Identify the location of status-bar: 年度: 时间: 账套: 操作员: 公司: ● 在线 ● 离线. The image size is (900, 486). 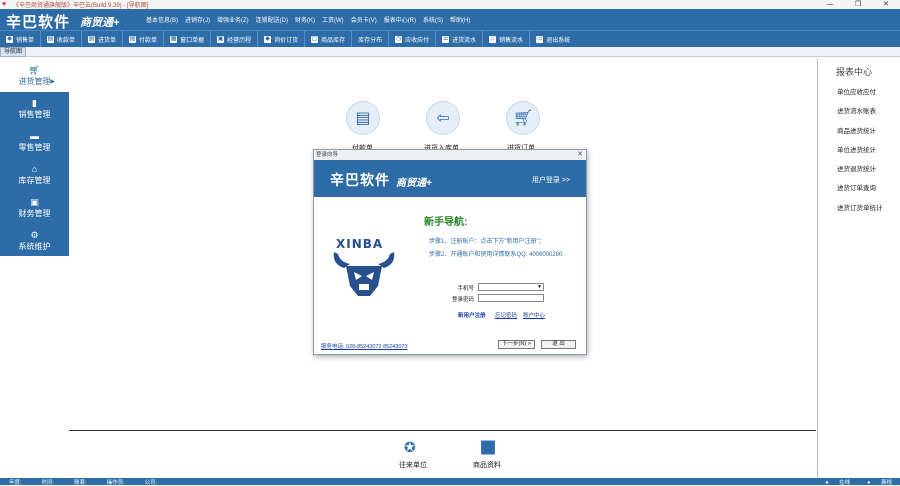
(450, 482).